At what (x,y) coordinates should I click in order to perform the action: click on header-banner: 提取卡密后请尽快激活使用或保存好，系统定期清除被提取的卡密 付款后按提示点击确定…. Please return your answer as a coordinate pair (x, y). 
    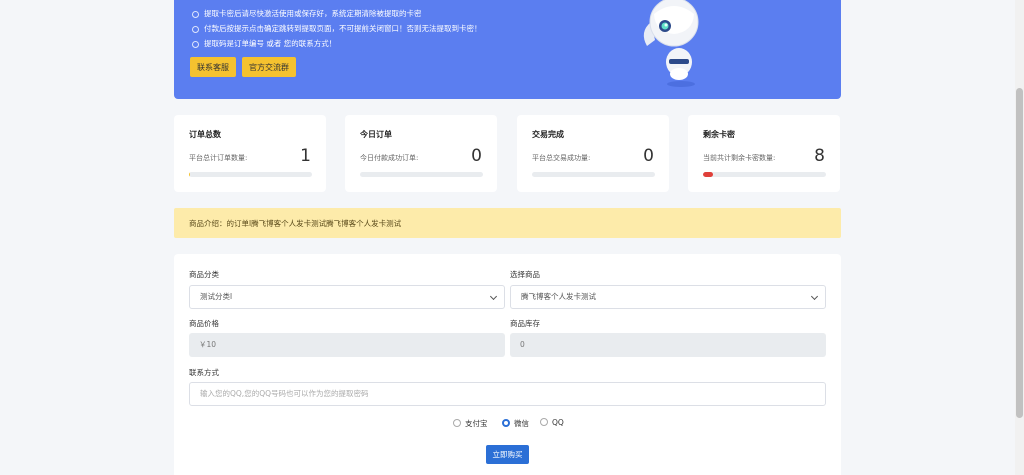
    Looking at the image, I should click on (507, 49).